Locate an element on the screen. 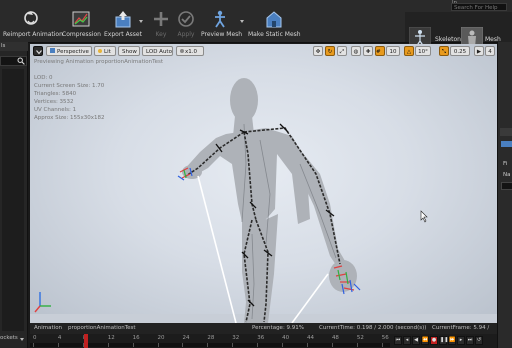  animation-label: Animation is located at coordinates (48, 328).